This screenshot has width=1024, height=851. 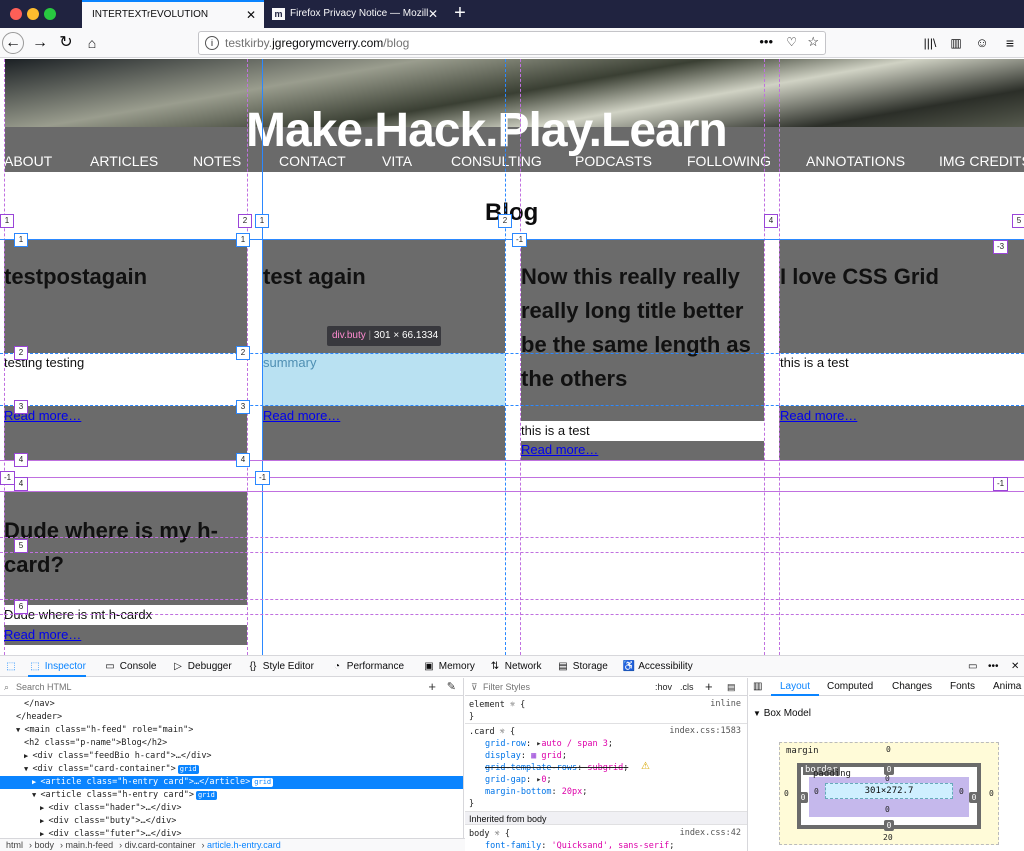 What do you see at coordinates (888, 749) in the screenshot?
I see `margin-top-value: 0` at bounding box center [888, 749].